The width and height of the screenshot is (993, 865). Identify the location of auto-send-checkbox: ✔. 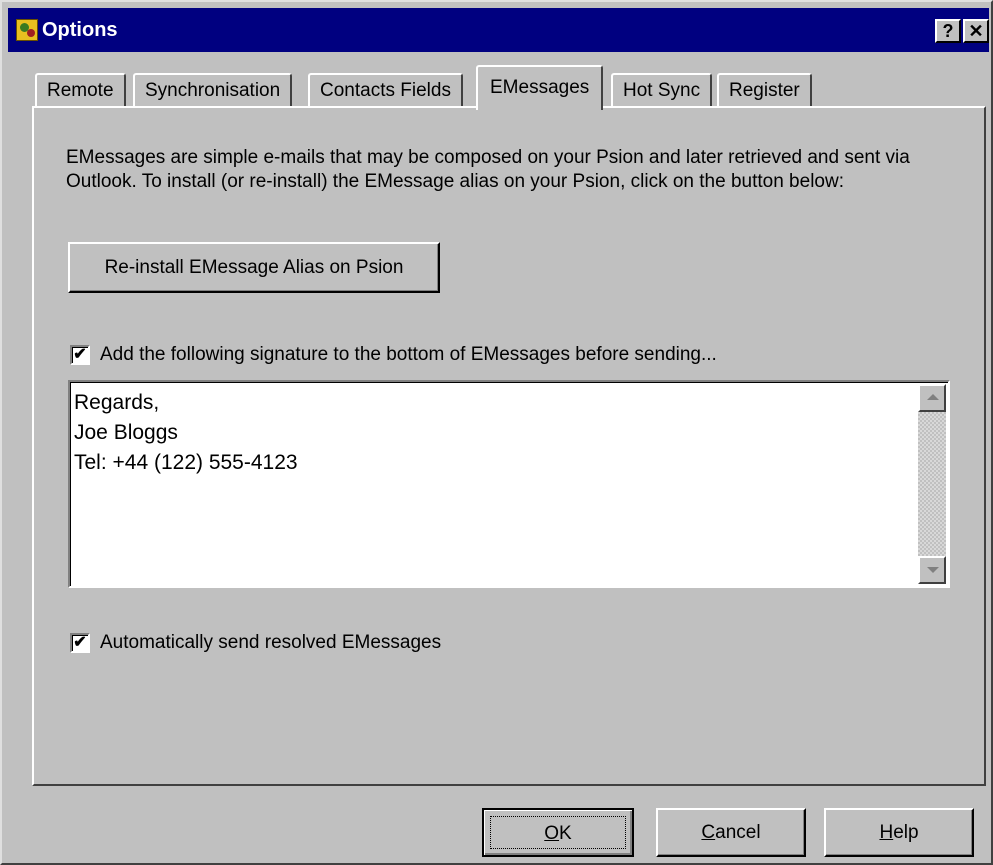
(80, 643).